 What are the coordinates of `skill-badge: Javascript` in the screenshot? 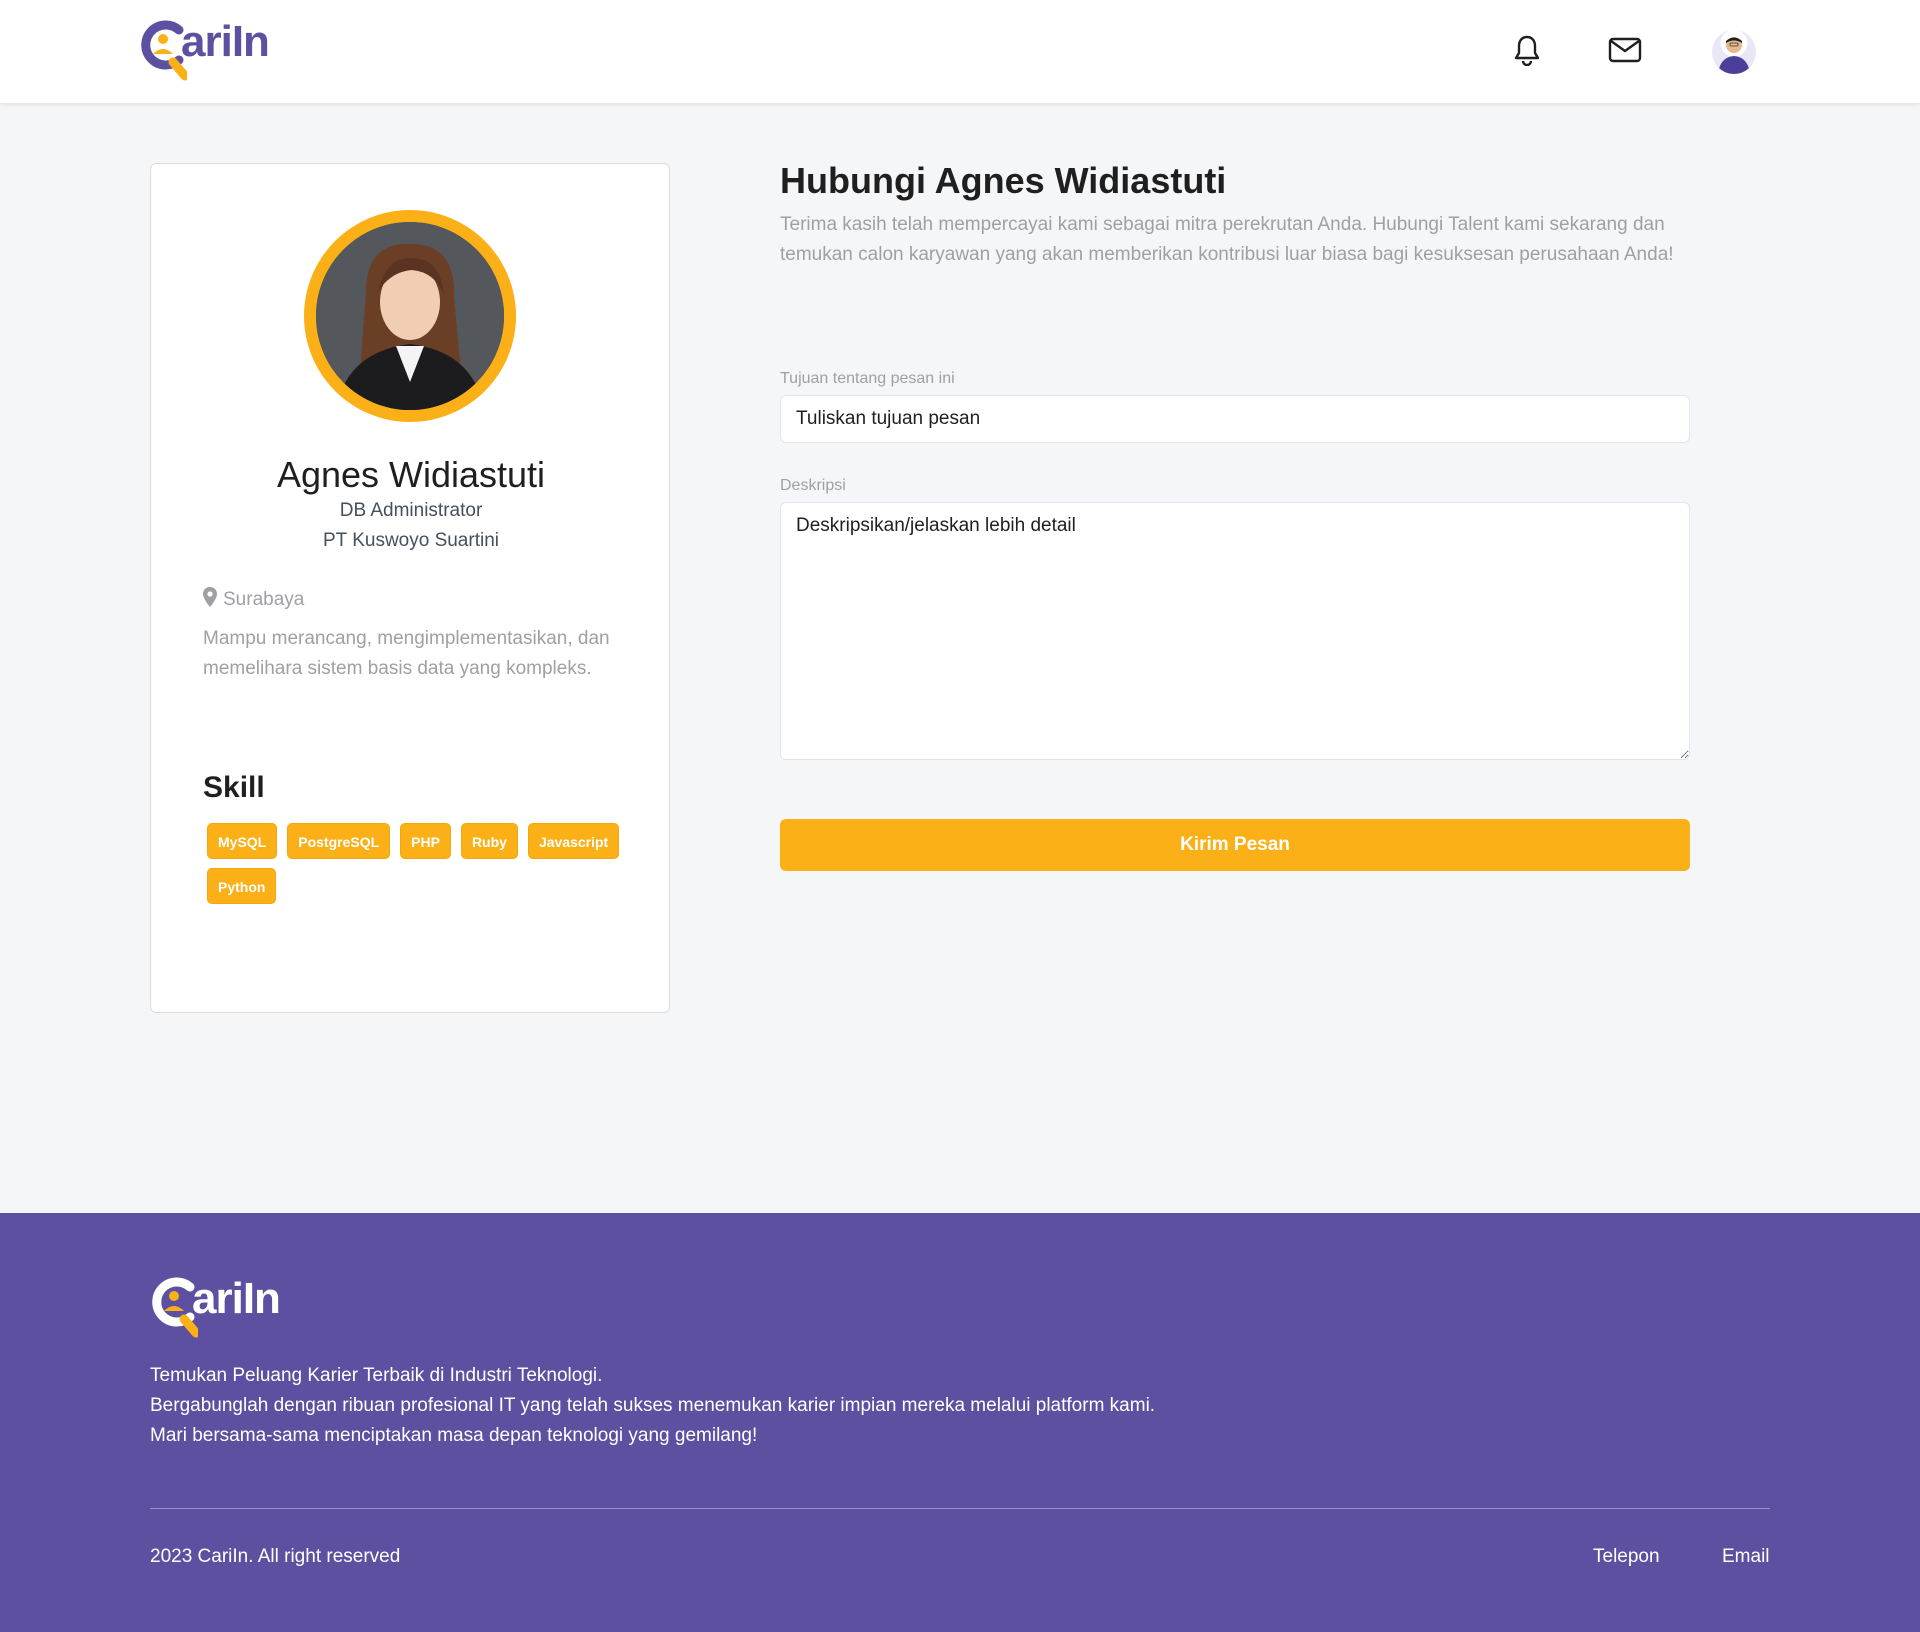 It's located at (573, 841).